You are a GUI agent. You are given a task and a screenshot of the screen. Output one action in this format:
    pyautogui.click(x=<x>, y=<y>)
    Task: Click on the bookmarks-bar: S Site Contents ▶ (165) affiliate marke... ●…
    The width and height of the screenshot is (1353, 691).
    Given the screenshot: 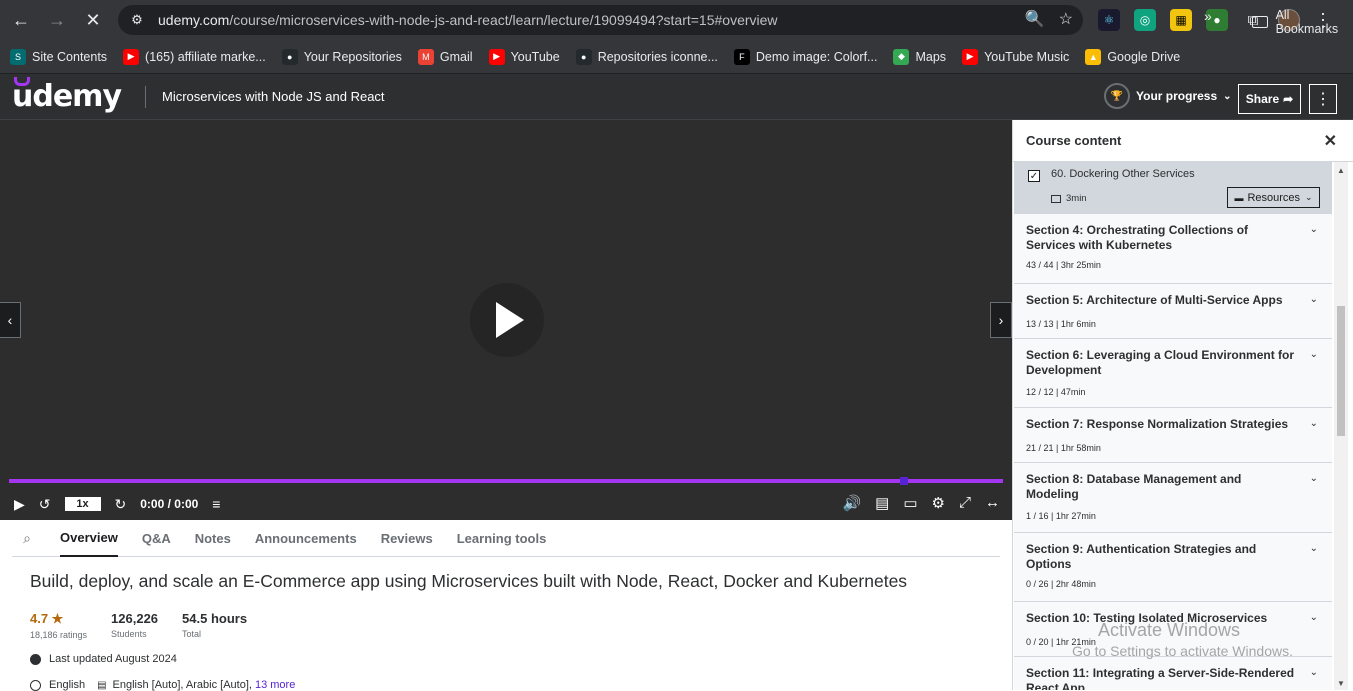 What is the action you would take?
    pyautogui.click(x=676, y=57)
    